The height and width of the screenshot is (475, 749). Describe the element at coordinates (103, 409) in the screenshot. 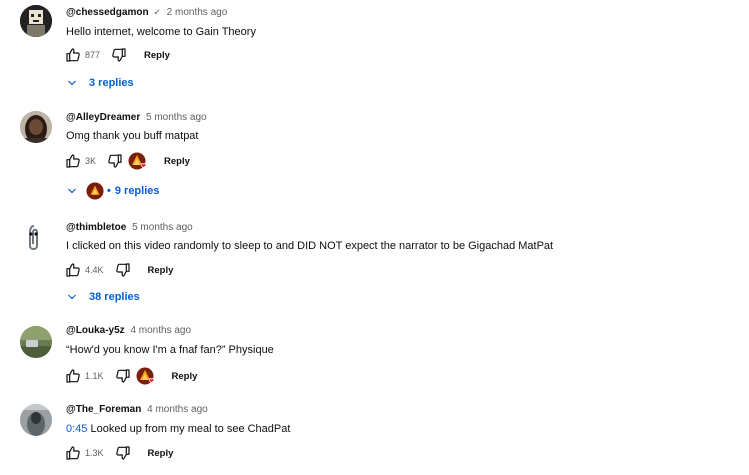

I see `author-name: @The_Foreman` at that location.